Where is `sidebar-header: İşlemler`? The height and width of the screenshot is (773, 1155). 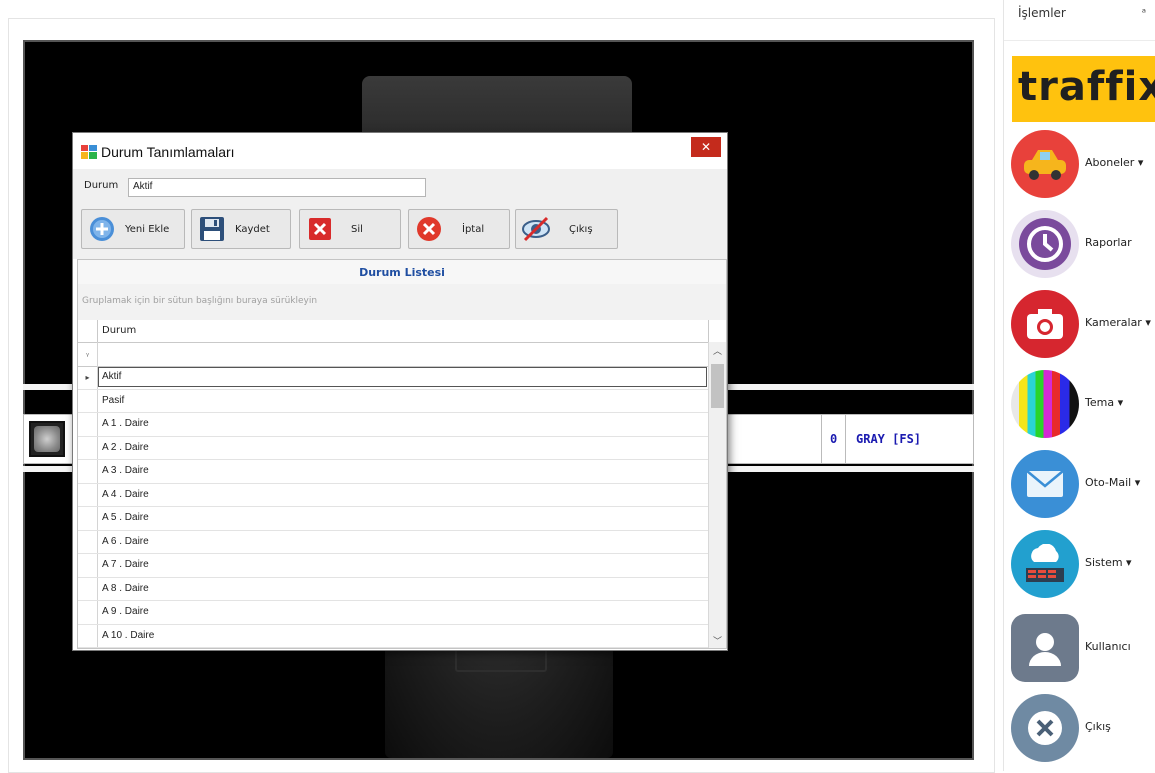 sidebar-header: İşlemler is located at coordinates (1042, 13).